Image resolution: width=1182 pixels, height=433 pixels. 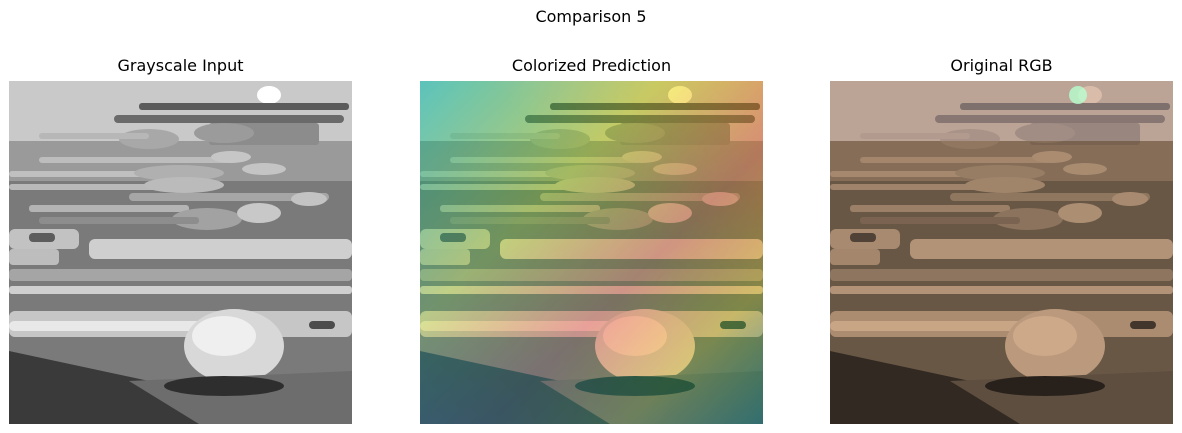 What do you see at coordinates (180, 65) in the screenshot?
I see `panel-title: Grayscale Input` at bounding box center [180, 65].